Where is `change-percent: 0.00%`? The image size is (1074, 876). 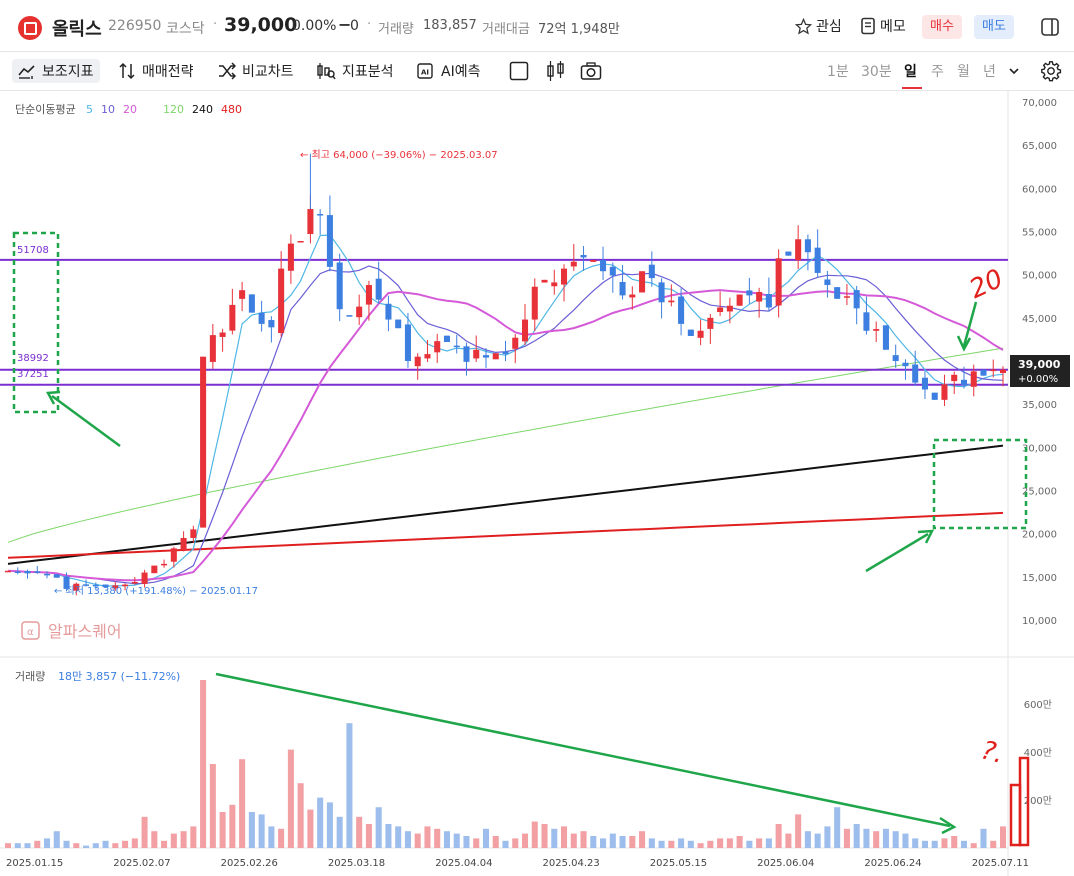 change-percent: 0.00% is located at coordinates (314, 26).